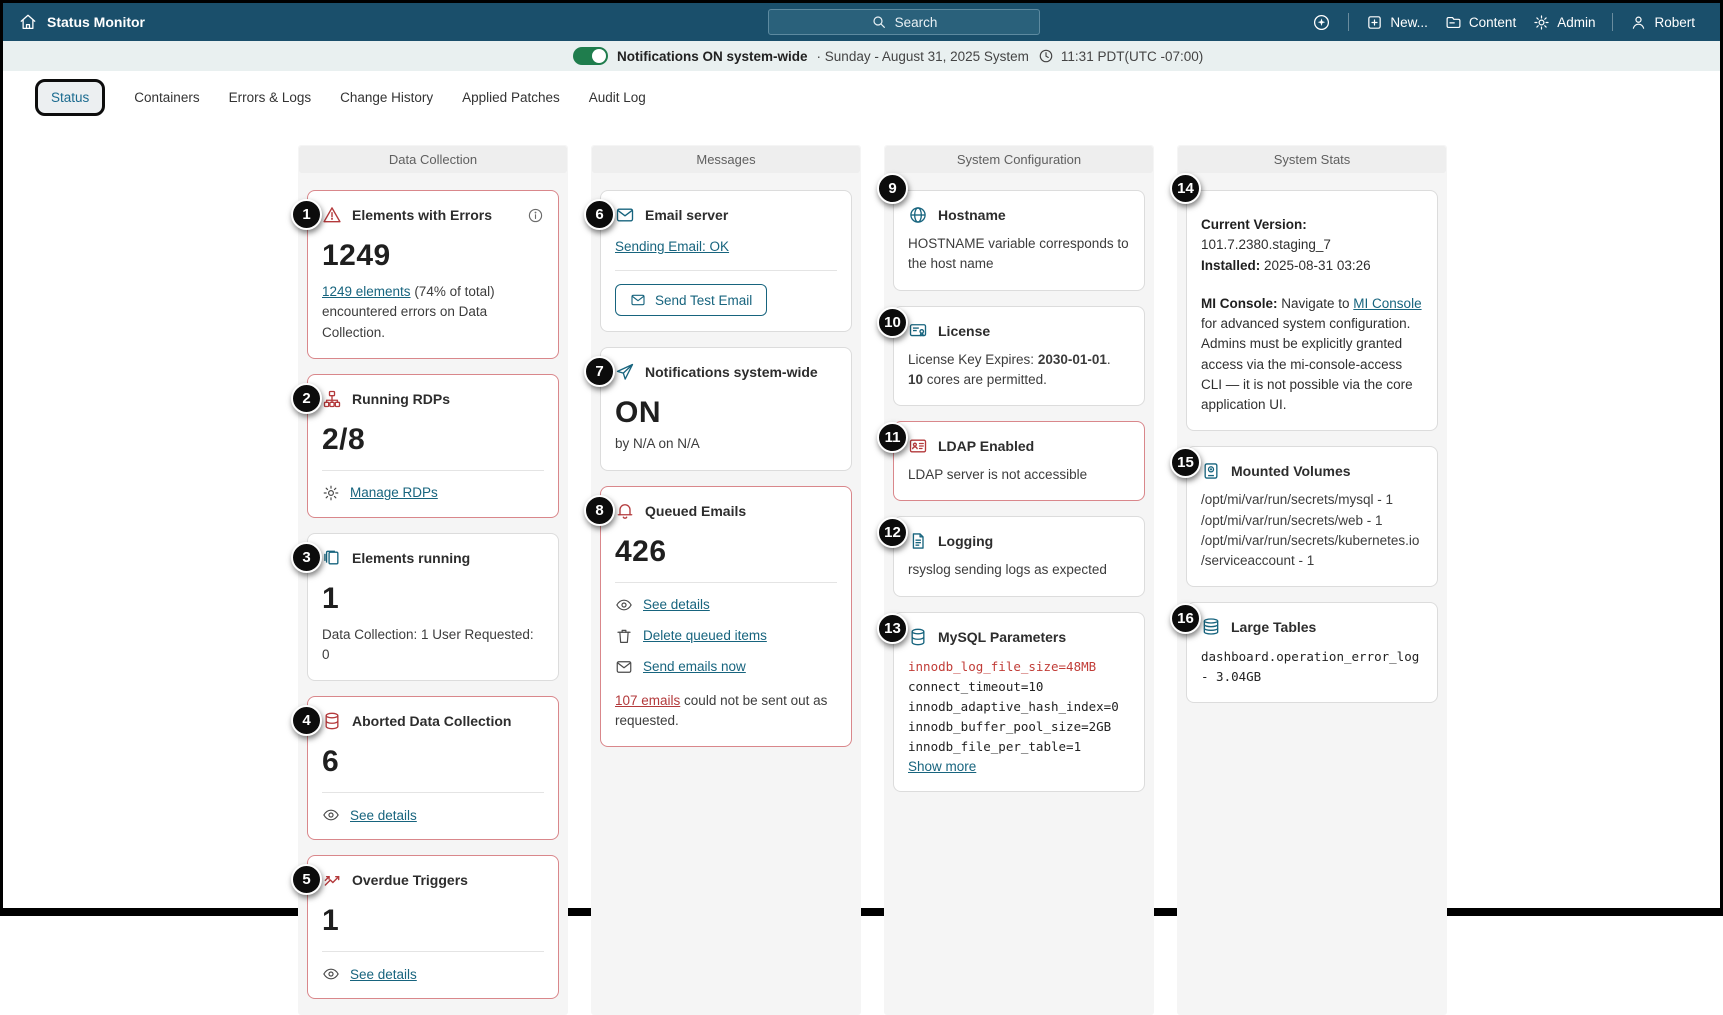 This screenshot has height=1015, width=1723. Describe the element at coordinates (1291, 471) in the screenshot. I see `card-title: Mounted Volumes` at that location.